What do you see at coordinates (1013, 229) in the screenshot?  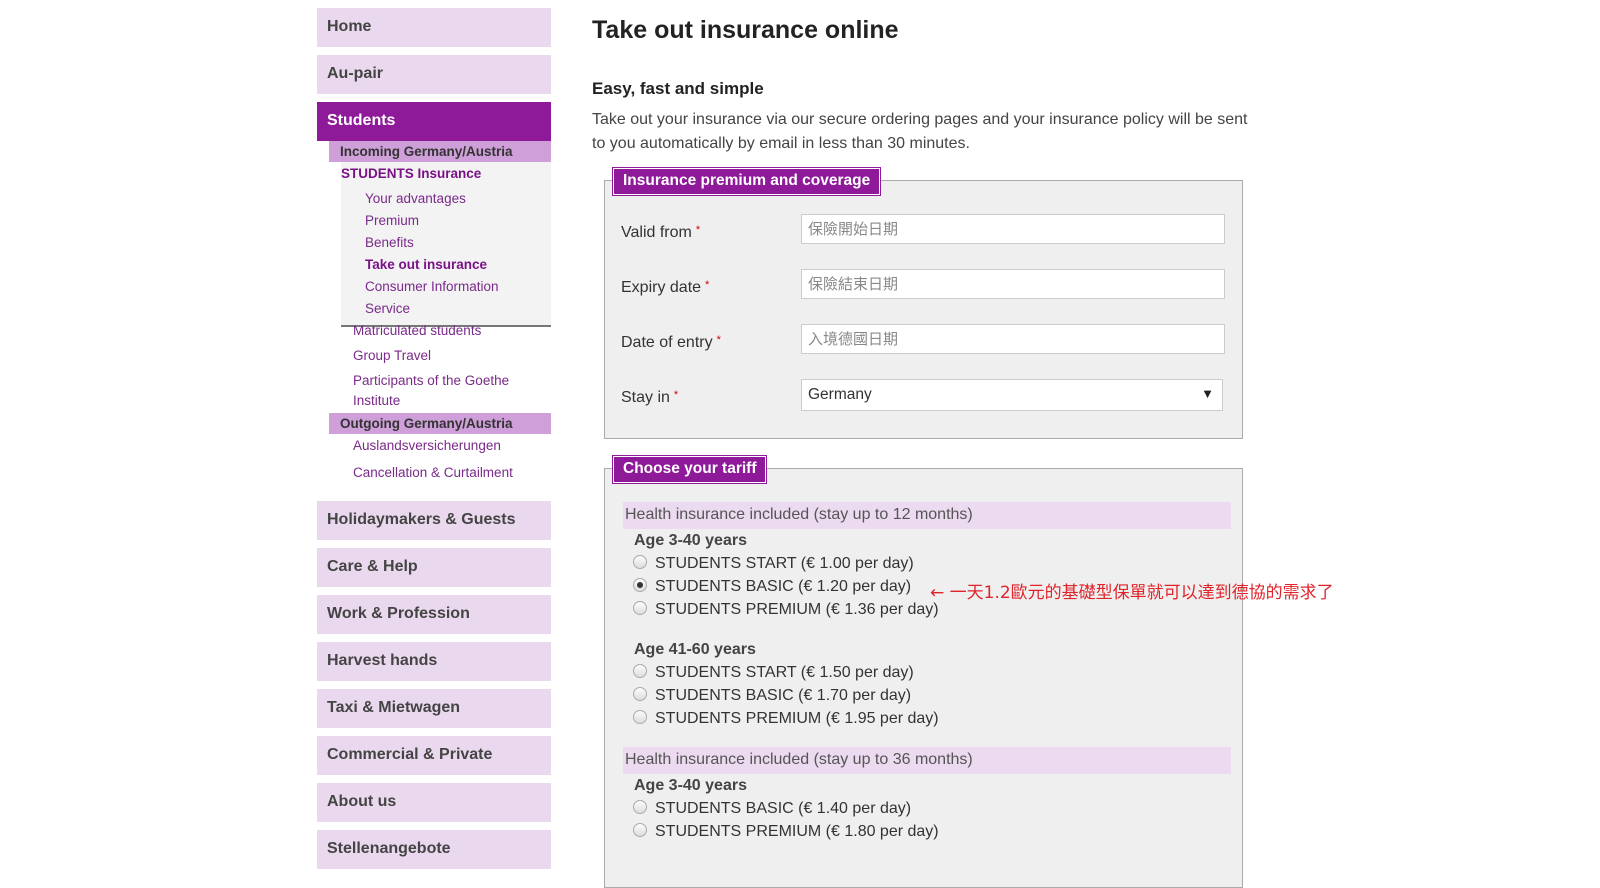 I see `valid-from-input` at bounding box center [1013, 229].